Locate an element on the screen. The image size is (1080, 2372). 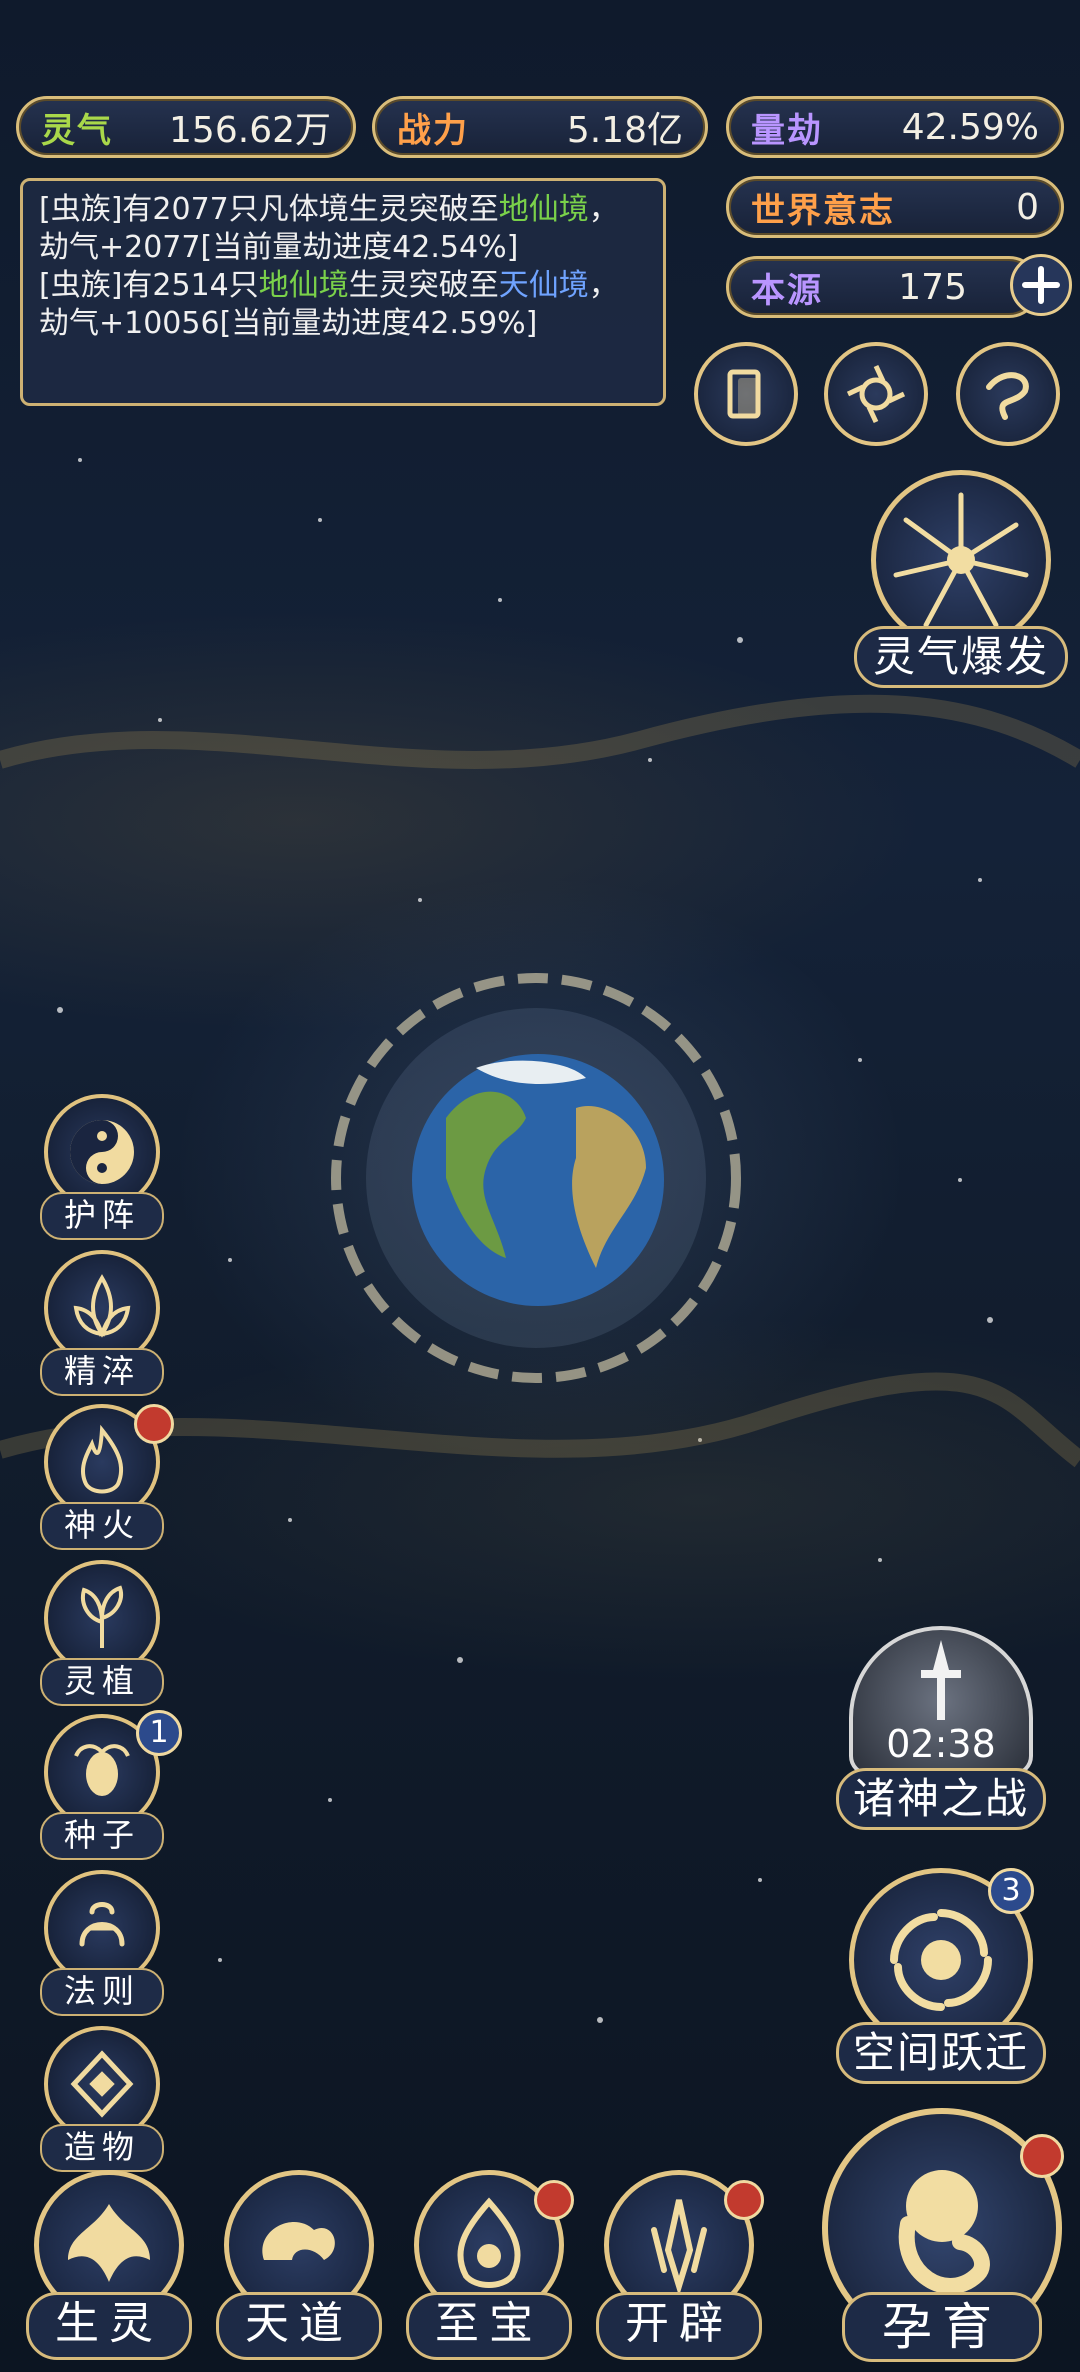
card-icon is located at coordinates (744, 394).